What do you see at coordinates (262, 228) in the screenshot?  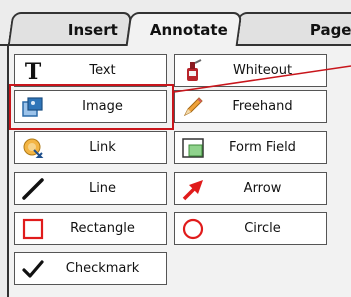 I see `circle-tool-label: Circle` at bounding box center [262, 228].